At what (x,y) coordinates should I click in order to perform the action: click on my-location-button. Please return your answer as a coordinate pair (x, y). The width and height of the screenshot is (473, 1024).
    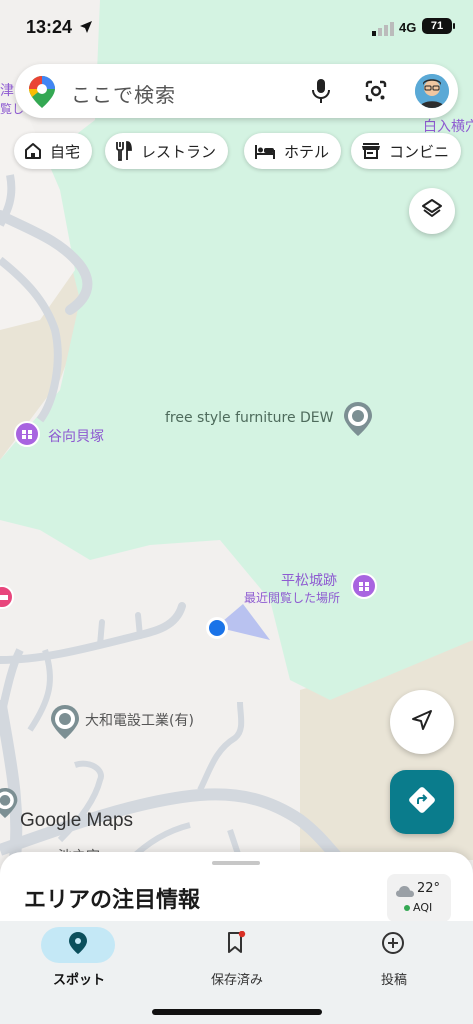
    Looking at the image, I should click on (422, 722).